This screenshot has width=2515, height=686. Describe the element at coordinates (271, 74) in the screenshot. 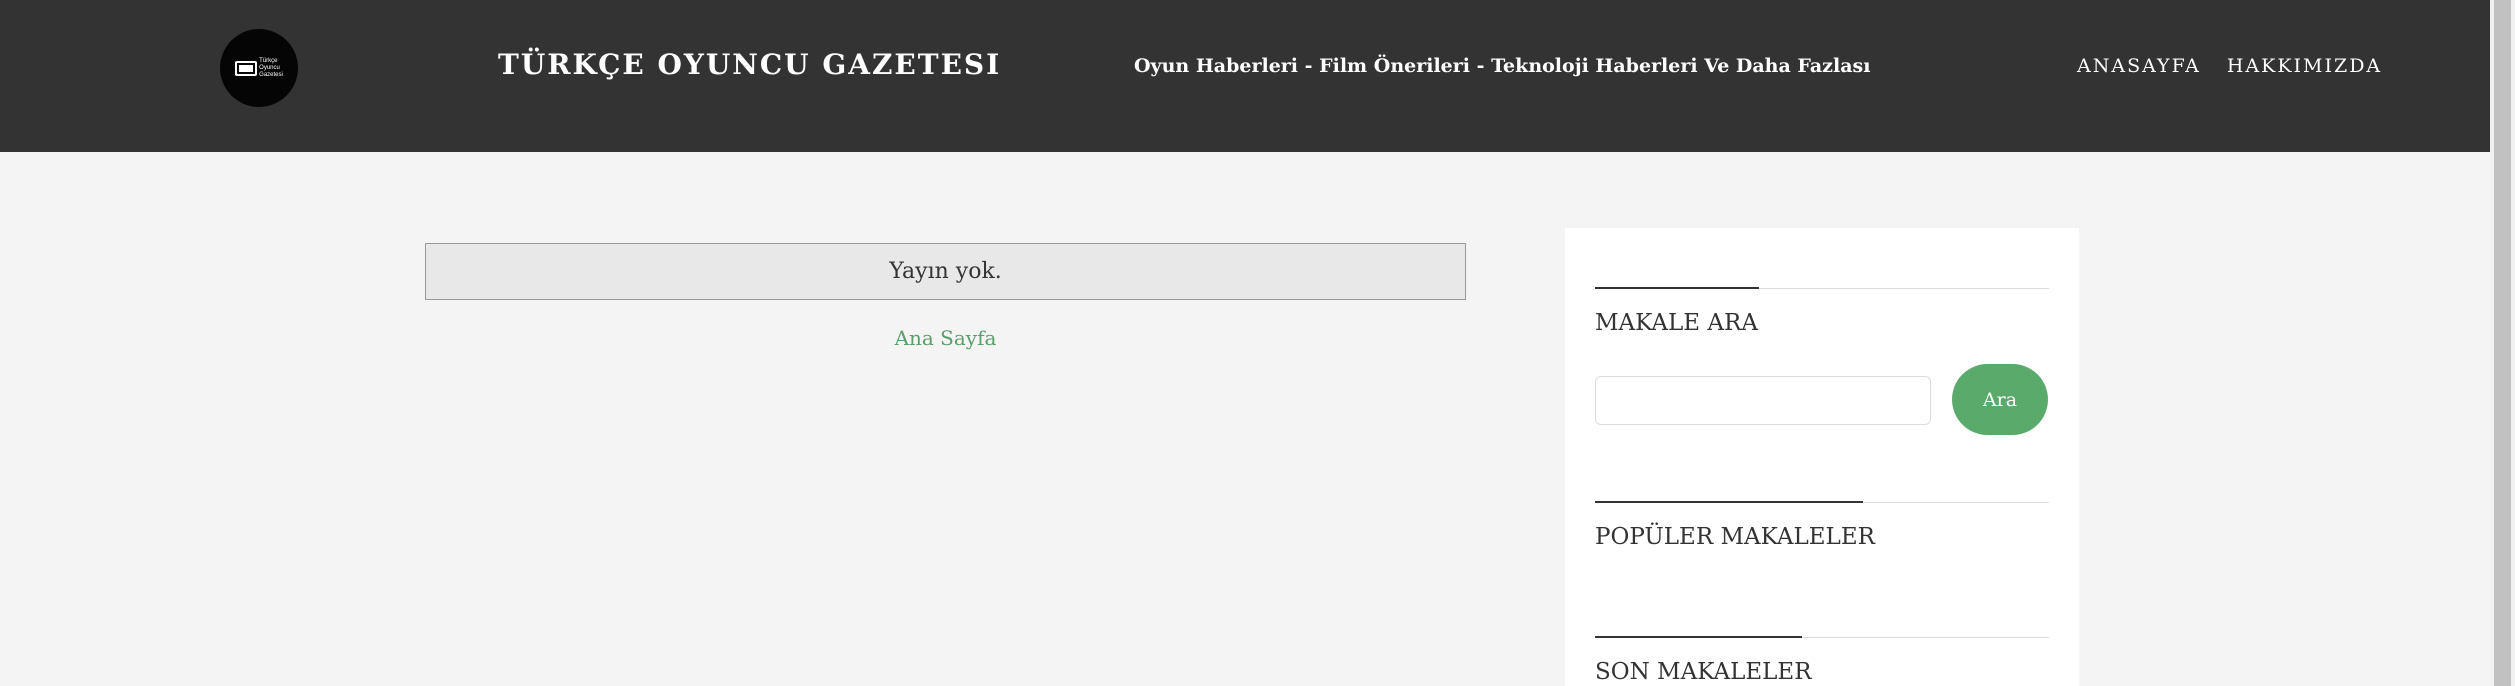

I see `logo-text-line: Gazetesi` at that location.